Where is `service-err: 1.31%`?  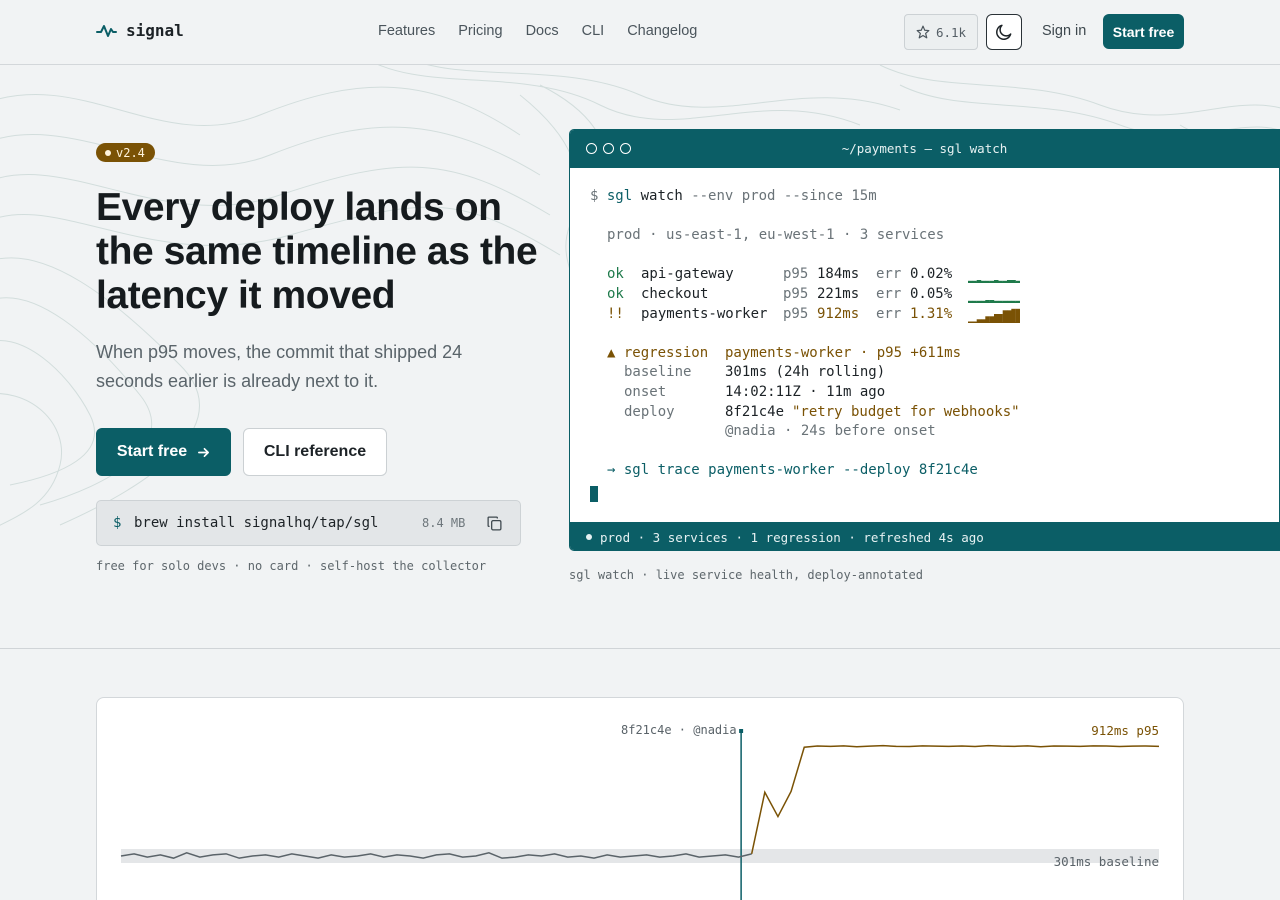
service-err: 1.31% is located at coordinates (931, 314).